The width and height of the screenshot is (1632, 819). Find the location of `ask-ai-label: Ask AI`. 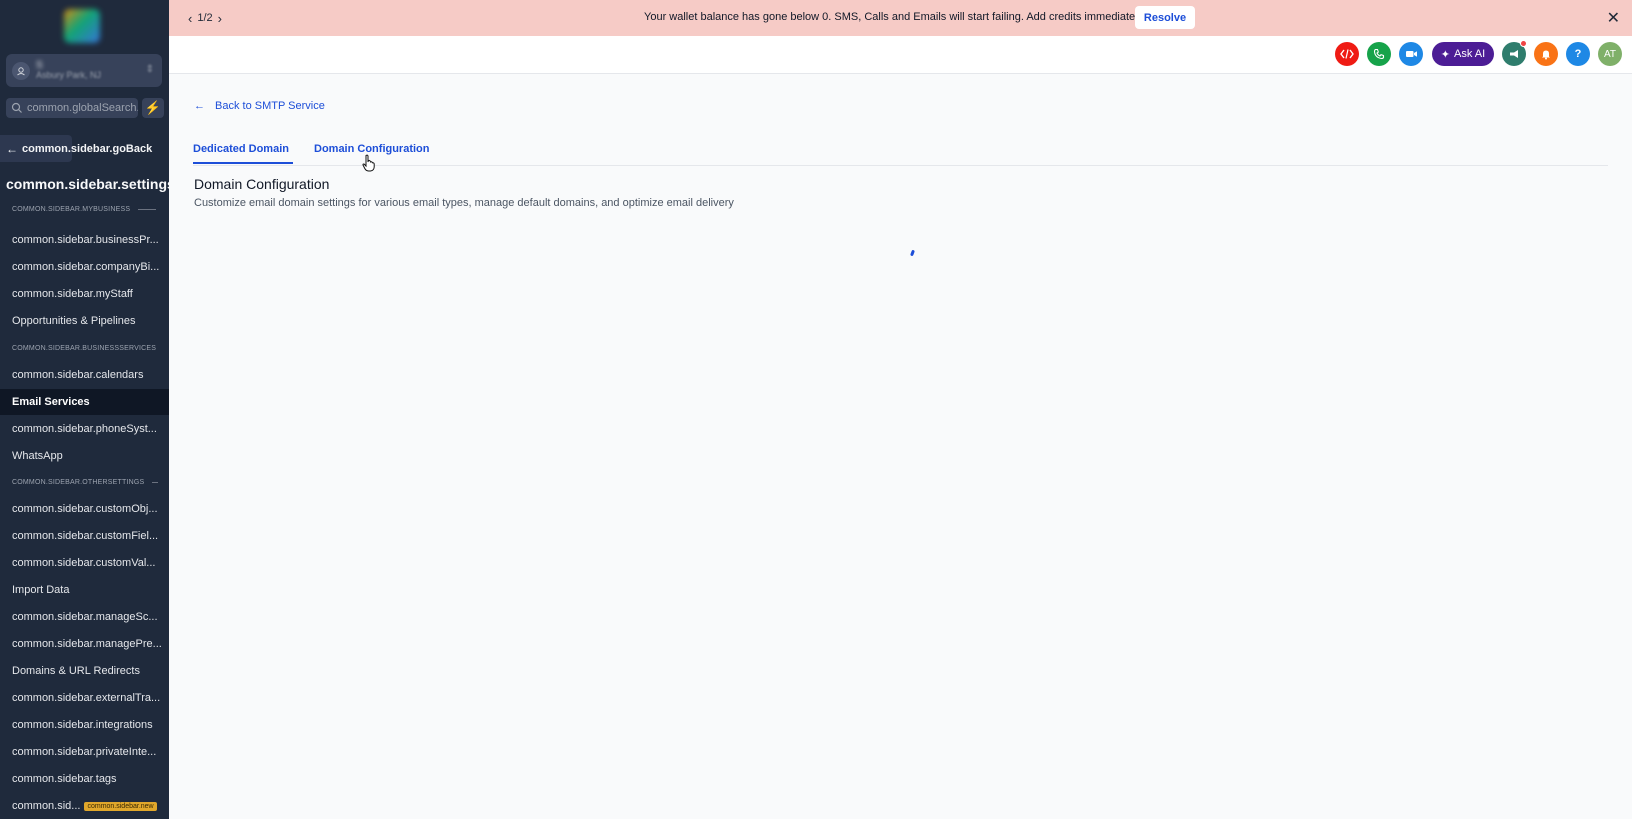

ask-ai-label: Ask AI is located at coordinates (1470, 54).